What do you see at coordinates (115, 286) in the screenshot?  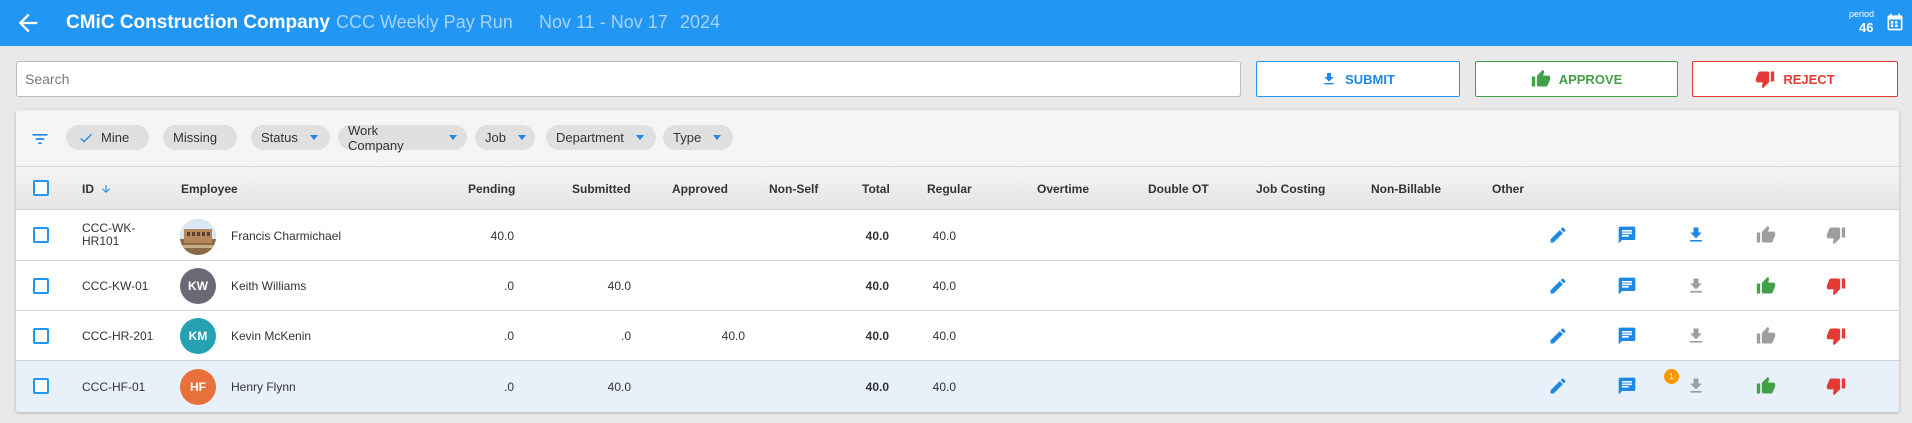 I see `employee-id: CCC-KW-01` at bounding box center [115, 286].